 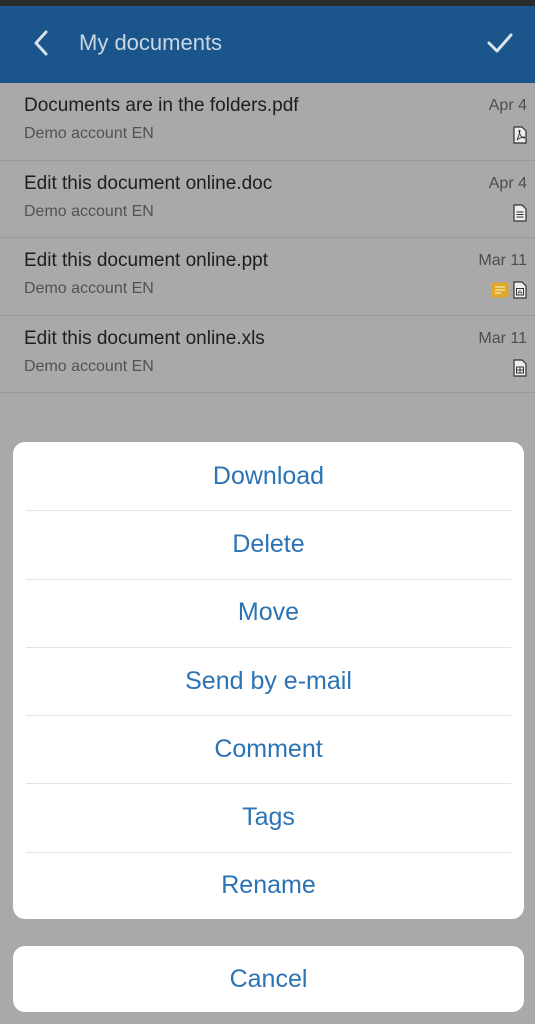 I want to click on doc-file-icon, so click(x=520, y=212).